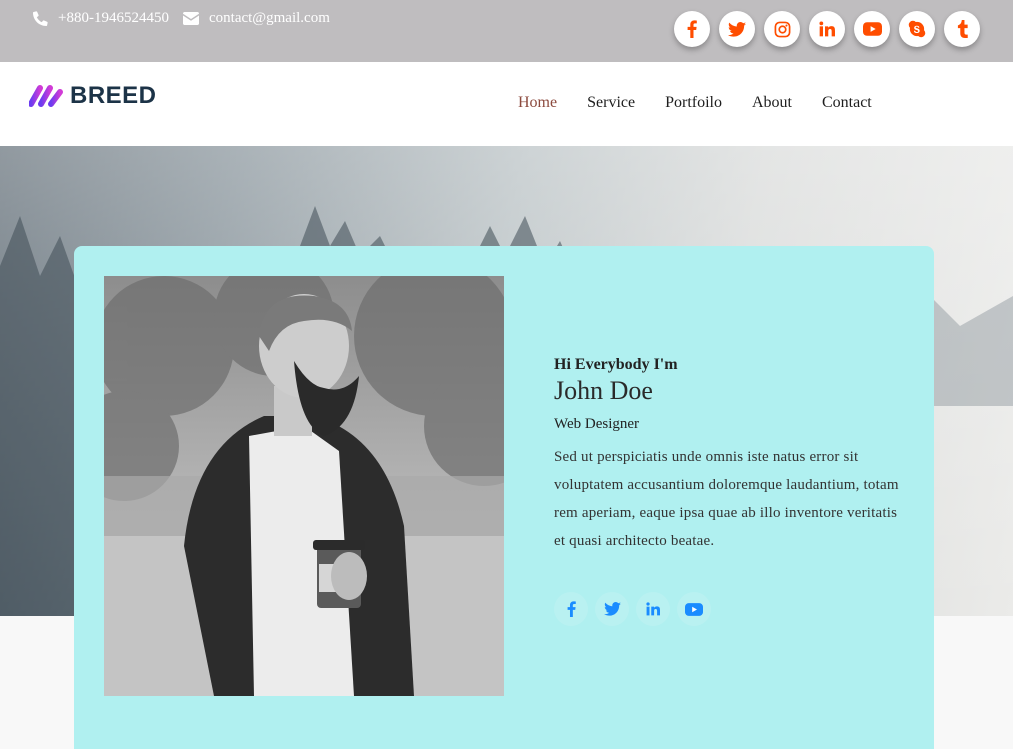 This screenshot has height=749, width=1013. What do you see at coordinates (269, 18) in the screenshot?
I see `email-address: contact@gmail.com` at bounding box center [269, 18].